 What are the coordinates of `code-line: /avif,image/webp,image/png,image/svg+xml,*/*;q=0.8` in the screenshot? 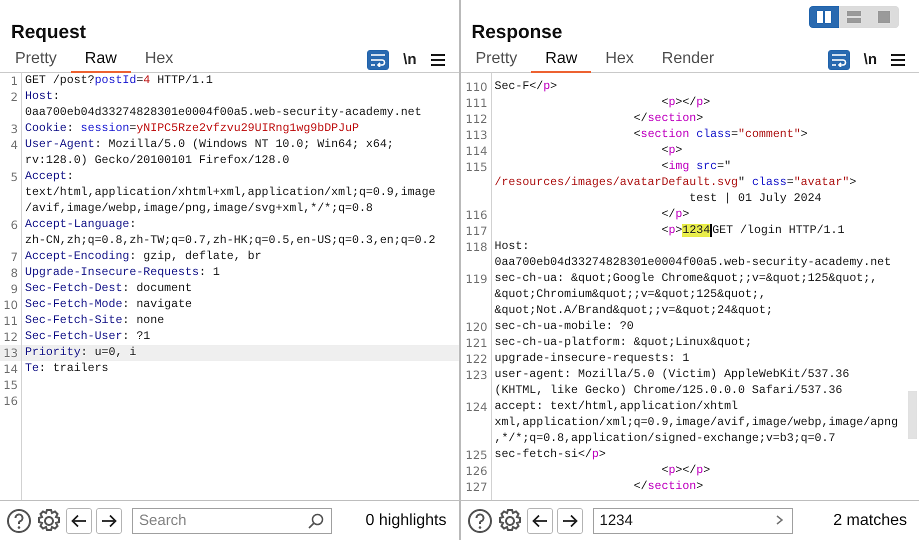 It's located at (198, 209).